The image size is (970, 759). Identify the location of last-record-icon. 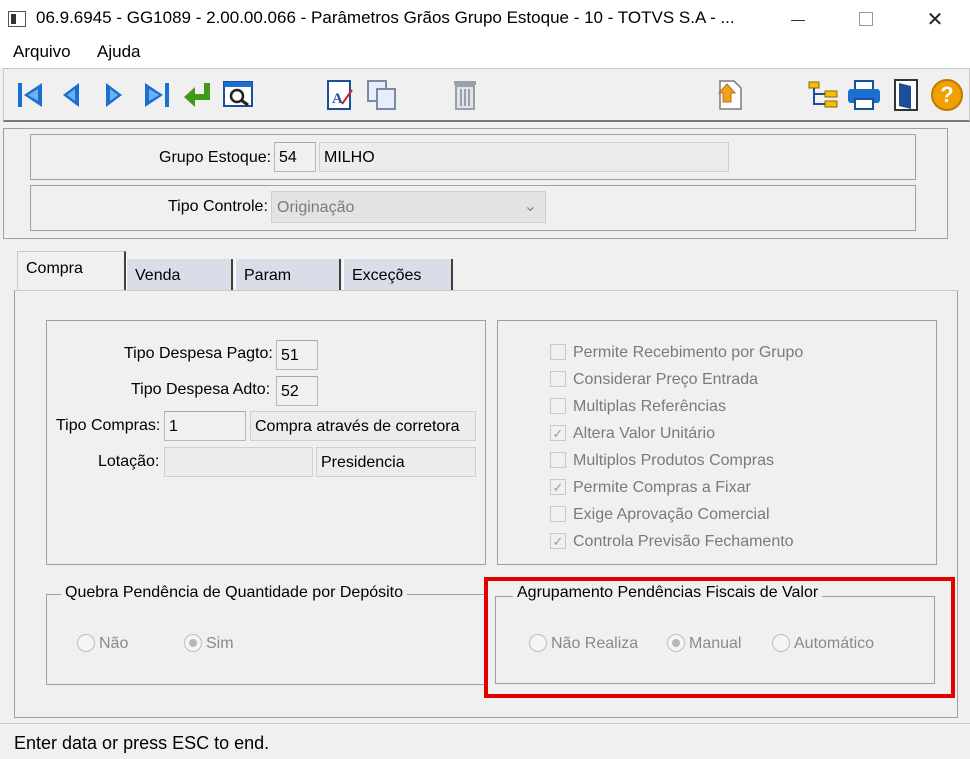
(157, 95).